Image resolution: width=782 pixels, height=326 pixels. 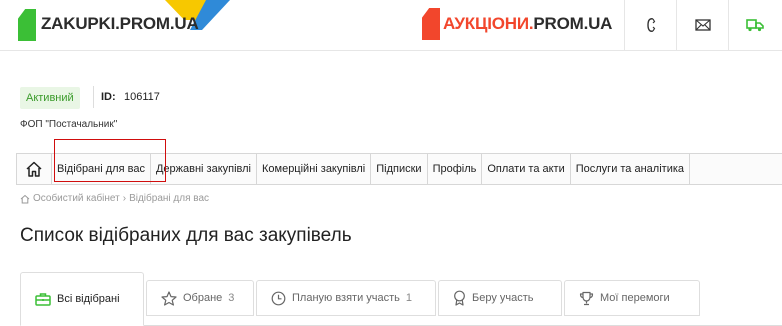 What do you see at coordinates (169, 198) in the screenshot?
I see `breadcrumb-current: Відібрані для вас` at bounding box center [169, 198].